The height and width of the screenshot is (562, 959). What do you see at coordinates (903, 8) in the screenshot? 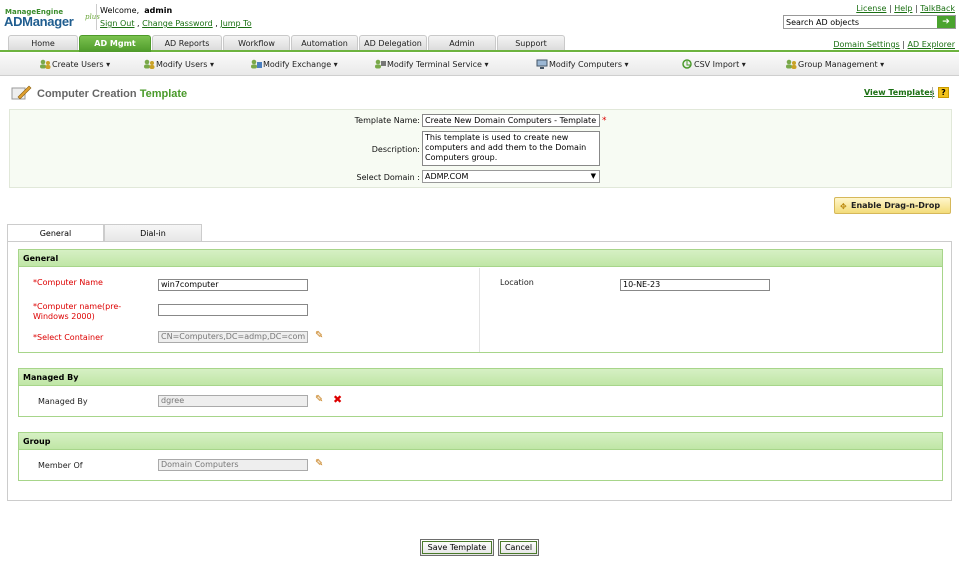
I see `help-link: Help` at bounding box center [903, 8].